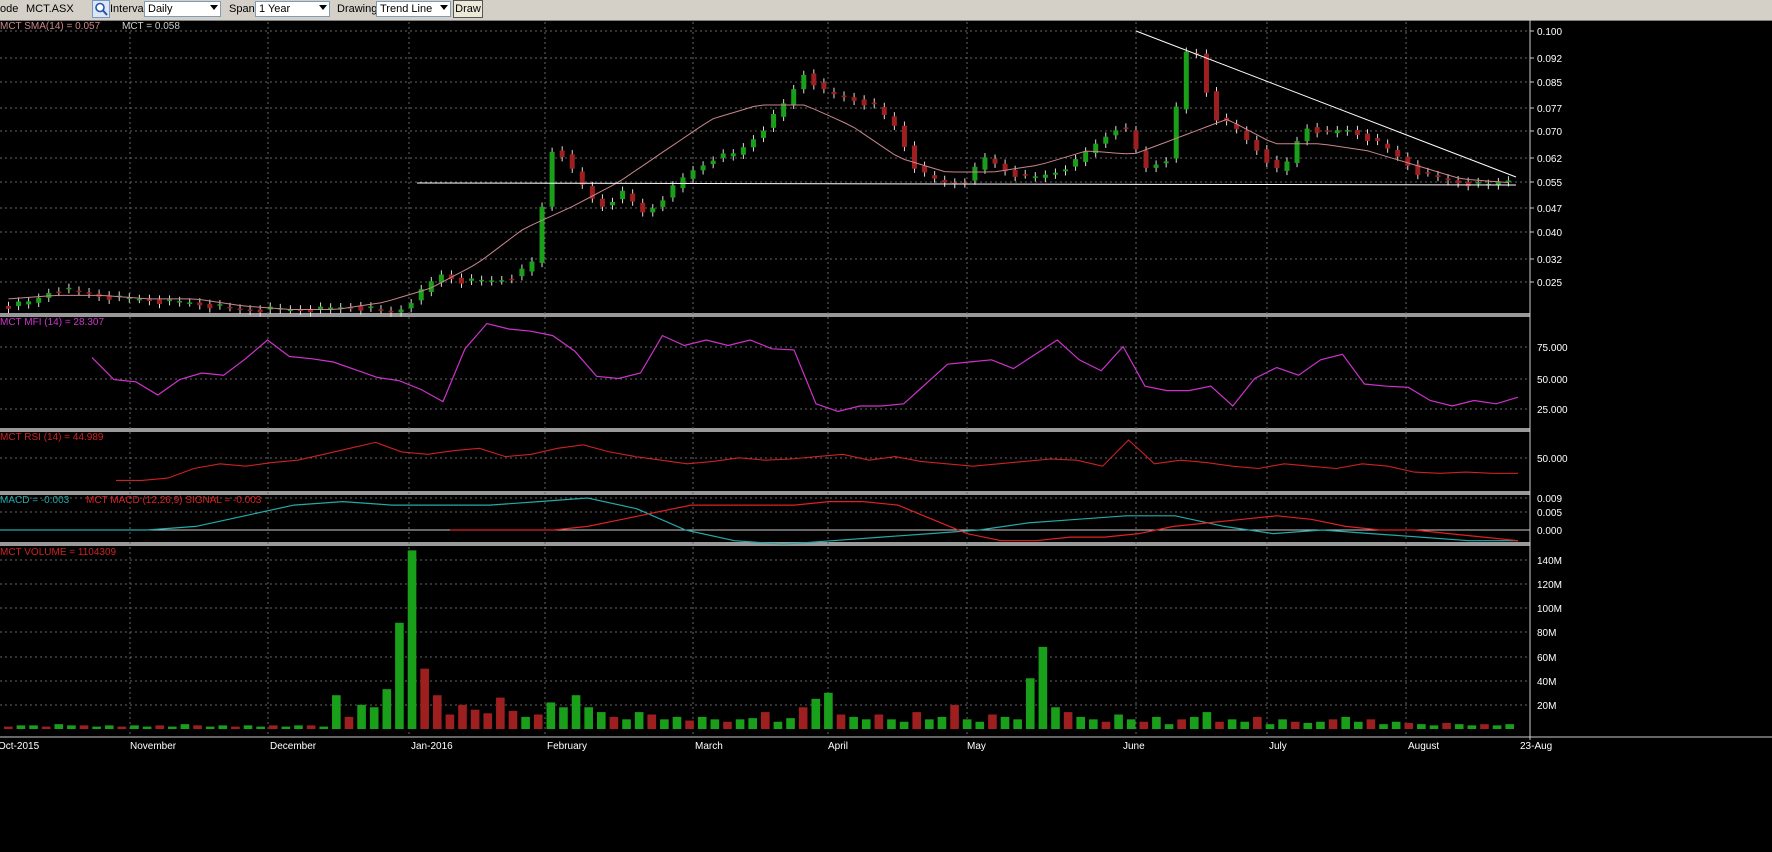 The width and height of the screenshot is (1772, 852). I want to click on price-tick-label: 0.062, so click(1549, 159).